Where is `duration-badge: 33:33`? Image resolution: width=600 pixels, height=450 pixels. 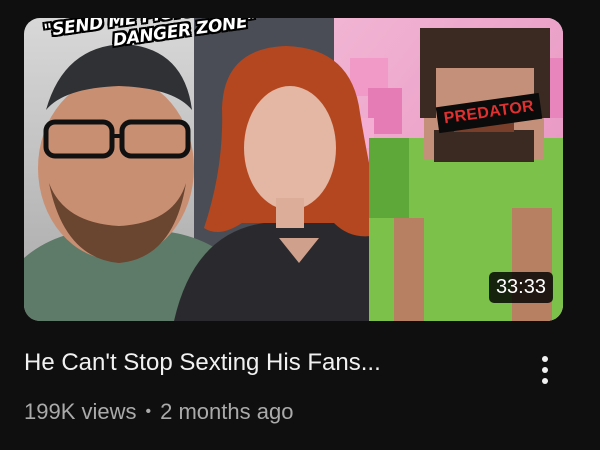
duration-badge: 33:33 is located at coordinates (520, 287).